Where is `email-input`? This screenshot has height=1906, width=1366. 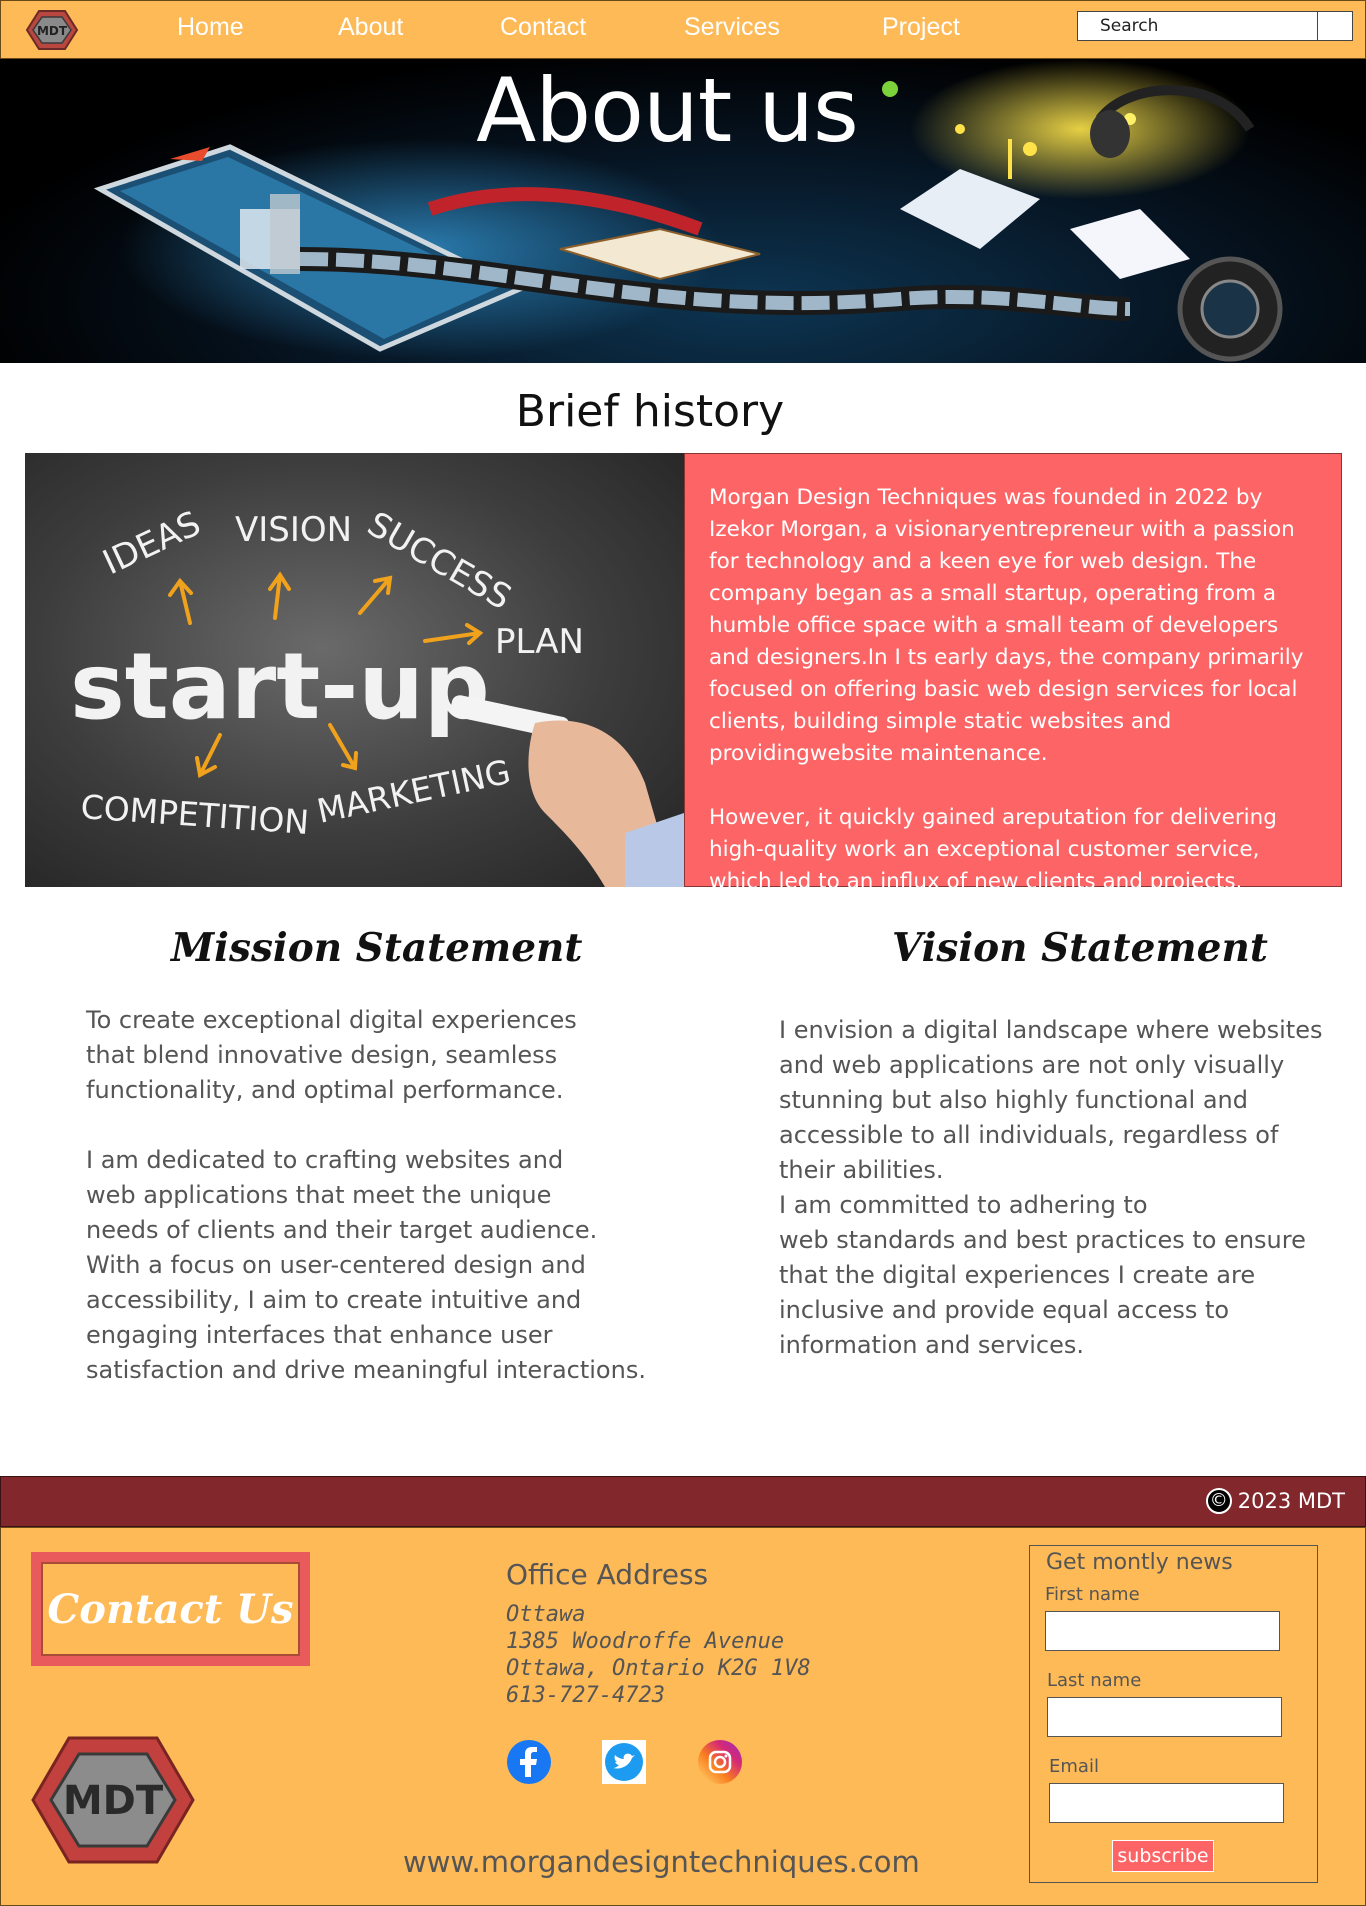 email-input is located at coordinates (1166, 1803).